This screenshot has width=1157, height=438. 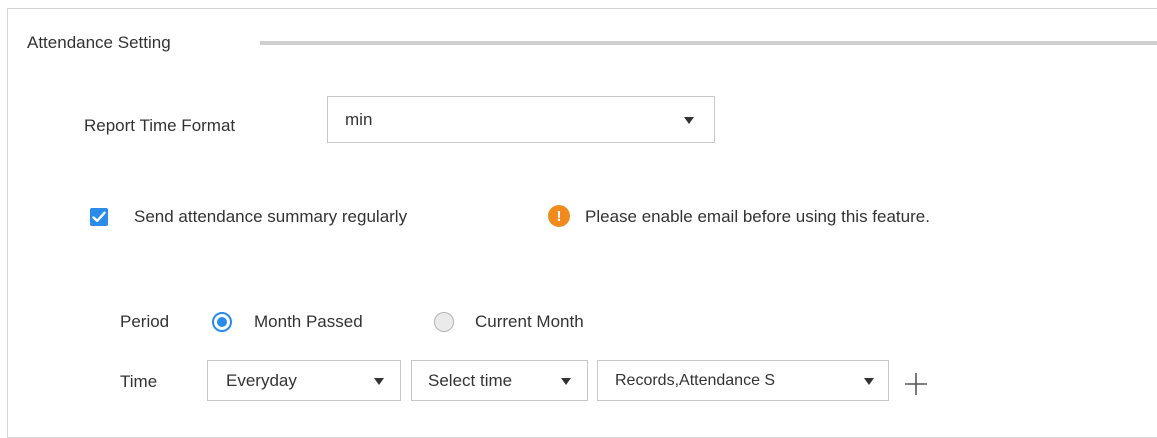 What do you see at coordinates (99, 42) in the screenshot?
I see `section-title: Attendance Setting` at bounding box center [99, 42].